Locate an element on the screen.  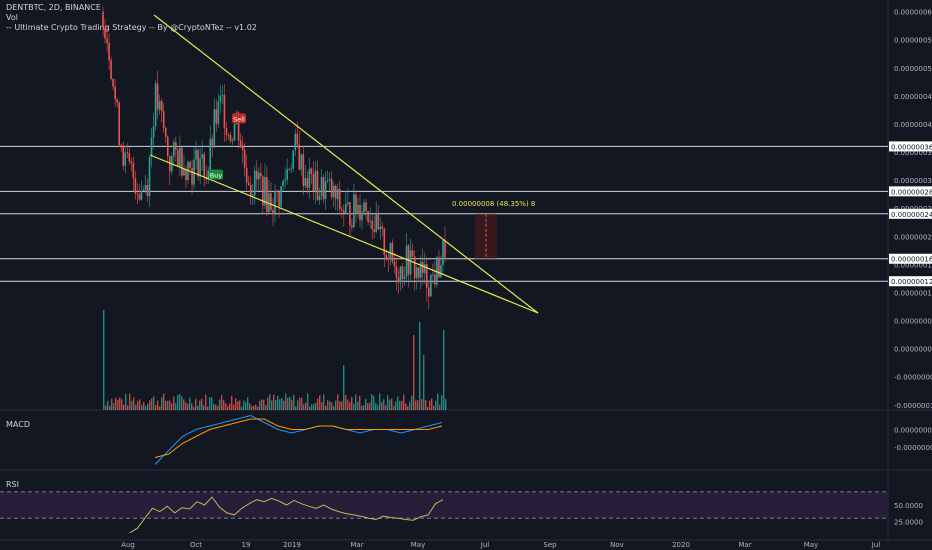
rsi-y-tick-label: 25.0000 is located at coordinates (908, 523).